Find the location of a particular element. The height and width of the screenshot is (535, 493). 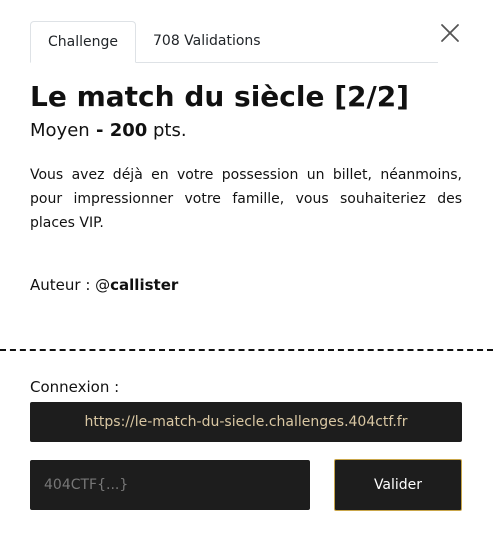

close-button is located at coordinates (450, 33).